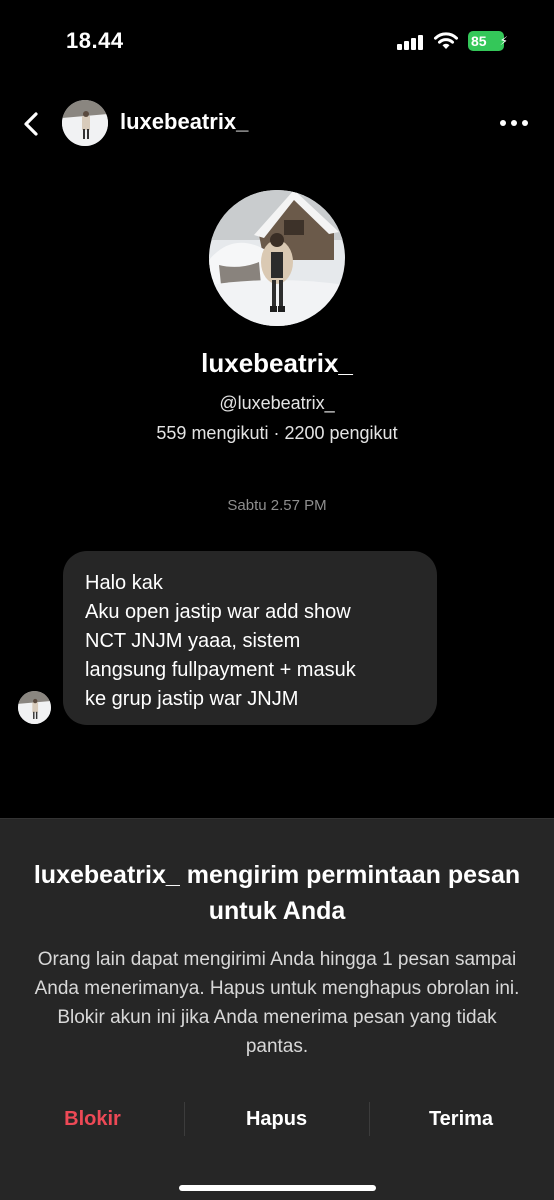  Describe the element at coordinates (95, 40) in the screenshot. I see `status-time: 18.44` at that location.